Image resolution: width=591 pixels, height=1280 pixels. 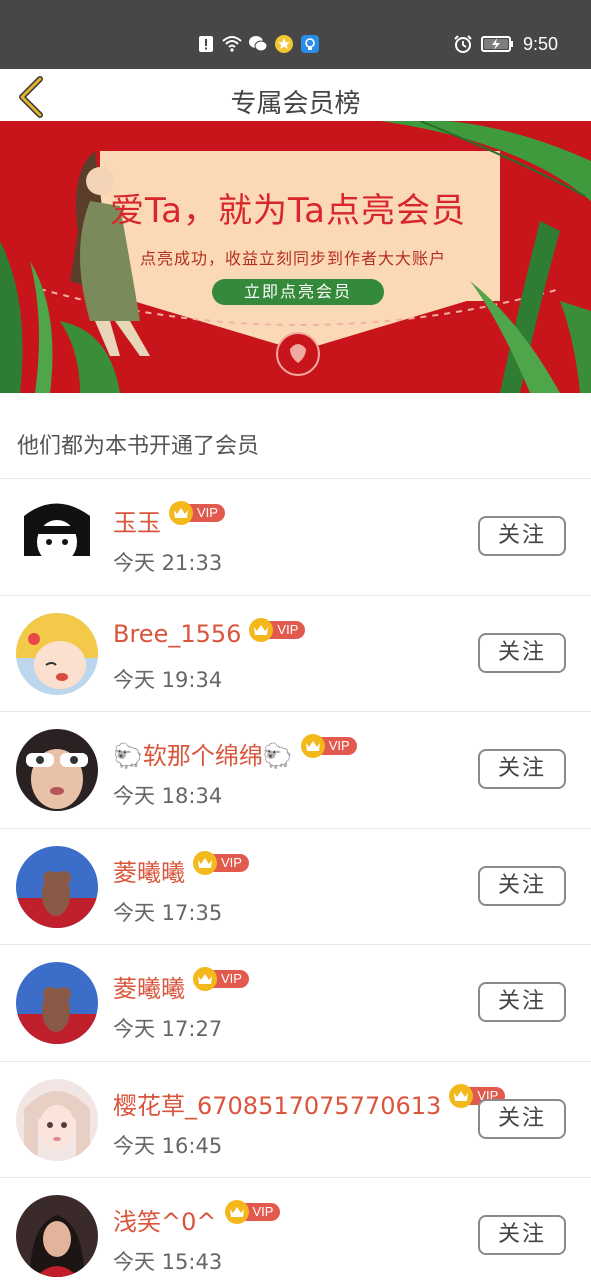 I want to click on member-name: 🐑软那个绵绵🐑 VIP, so click(x=235, y=752).